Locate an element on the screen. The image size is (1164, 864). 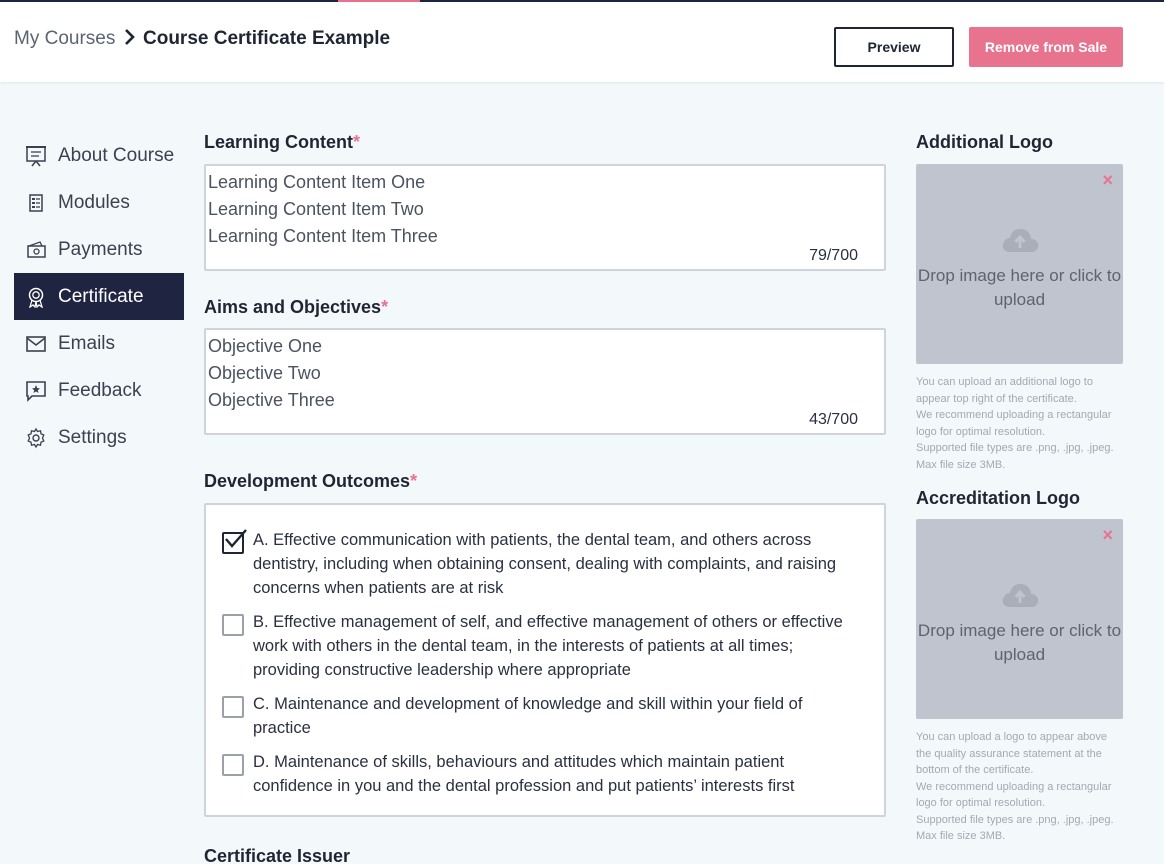
sidebar-item-label: Certificate is located at coordinates (101, 296).